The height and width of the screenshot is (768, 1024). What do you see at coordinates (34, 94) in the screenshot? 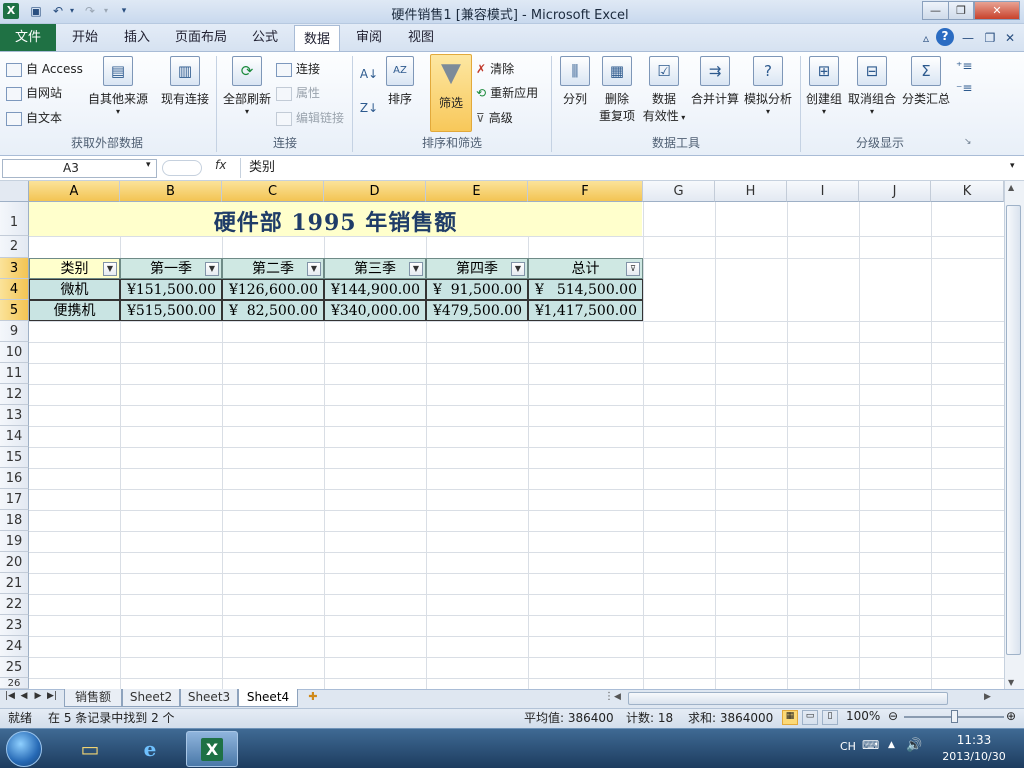
I see `from-web-button: 自网站` at bounding box center [34, 94].